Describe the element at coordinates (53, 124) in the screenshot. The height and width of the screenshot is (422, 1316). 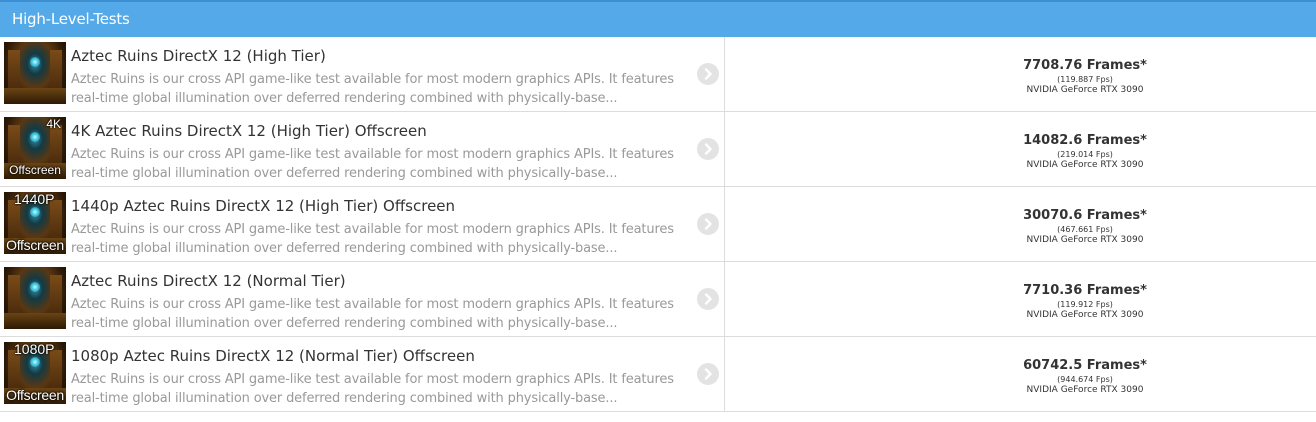
I see `thumbnail-resolution-label: 4K` at that location.